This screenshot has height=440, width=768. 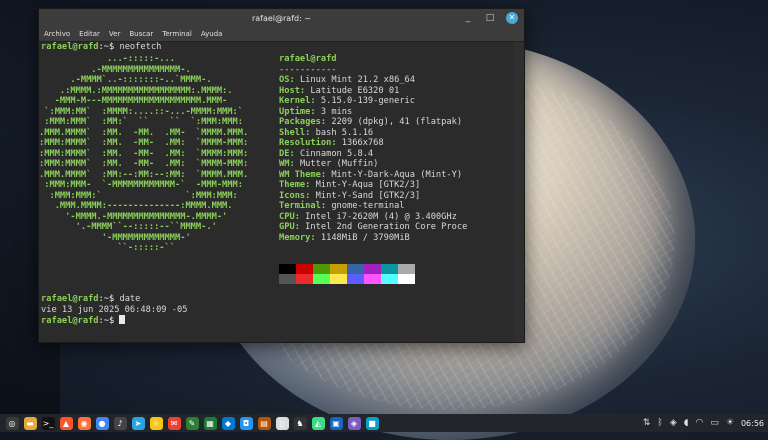 What do you see at coordinates (295, 101) in the screenshot?
I see `info-key: Kernel` at bounding box center [295, 101].